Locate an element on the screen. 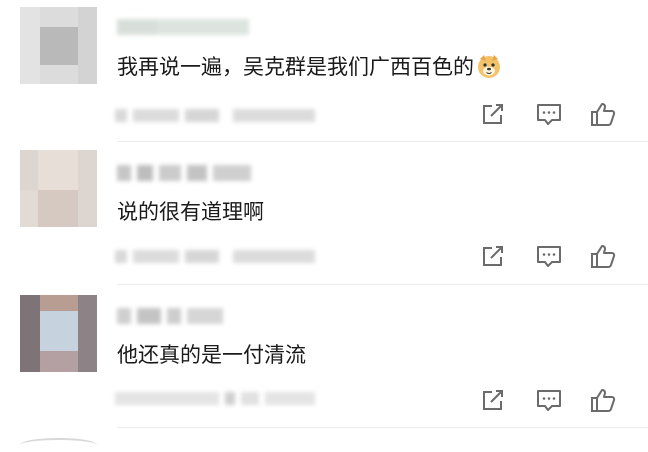  next-avatar is located at coordinates (58, 445).